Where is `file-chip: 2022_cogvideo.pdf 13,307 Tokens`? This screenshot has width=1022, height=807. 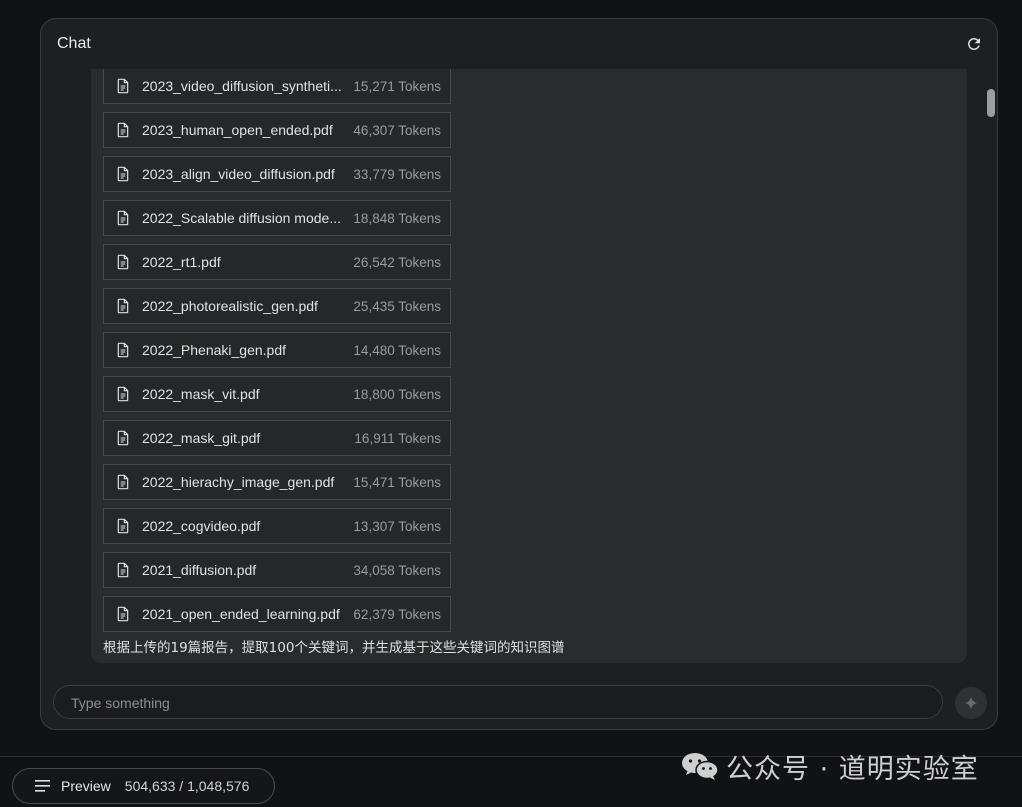 file-chip: 2022_cogvideo.pdf 13,307 Tokens is located at coordinates (277, 526).